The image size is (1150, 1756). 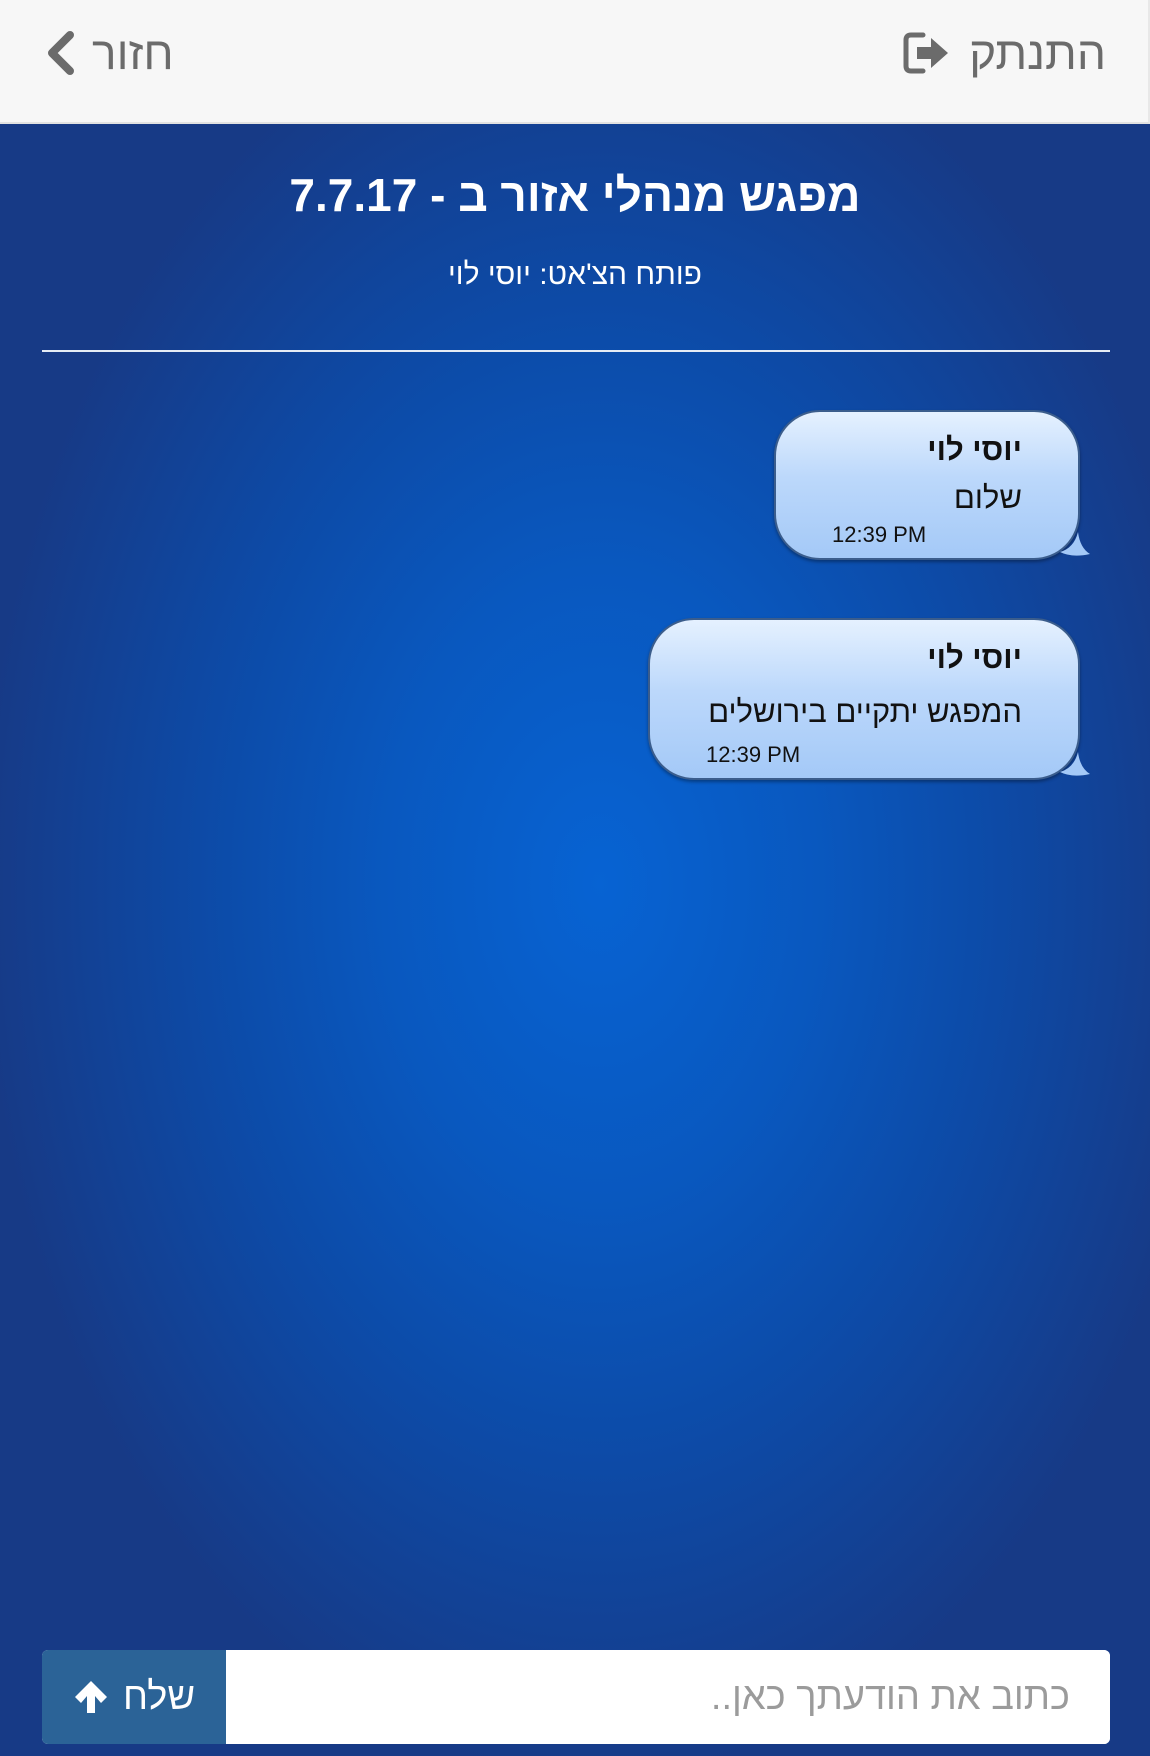 What do you see at coordinates (865, 711) in the screenshot?
I see `message-text: המפגש יתקיים בירושלים` at bounding box center [865, 711].